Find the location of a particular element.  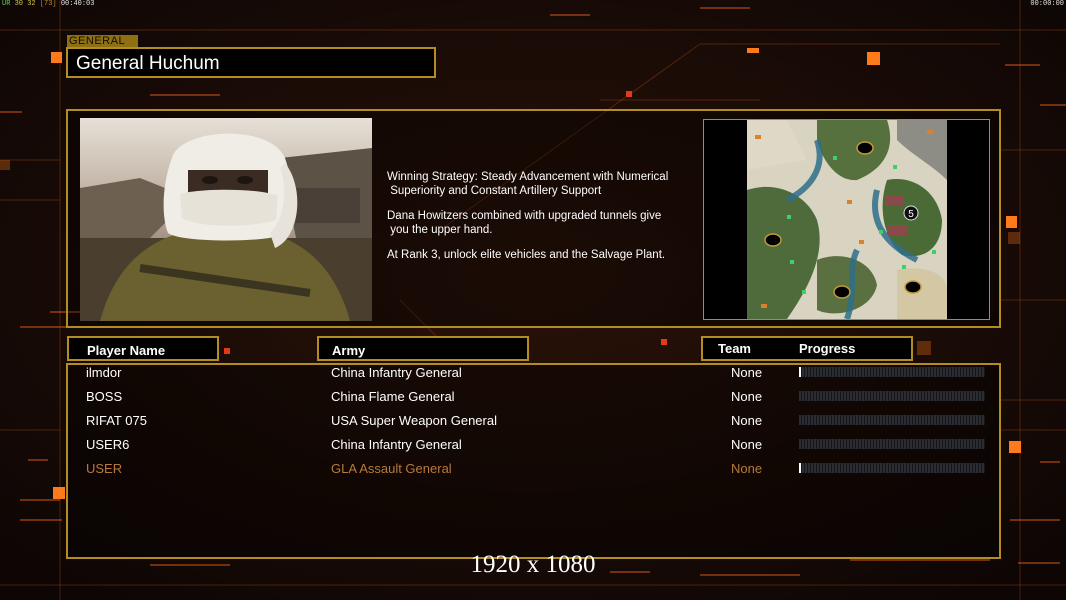

player-row: USER6 China Infantry General None is located at coordinates (533, 446).